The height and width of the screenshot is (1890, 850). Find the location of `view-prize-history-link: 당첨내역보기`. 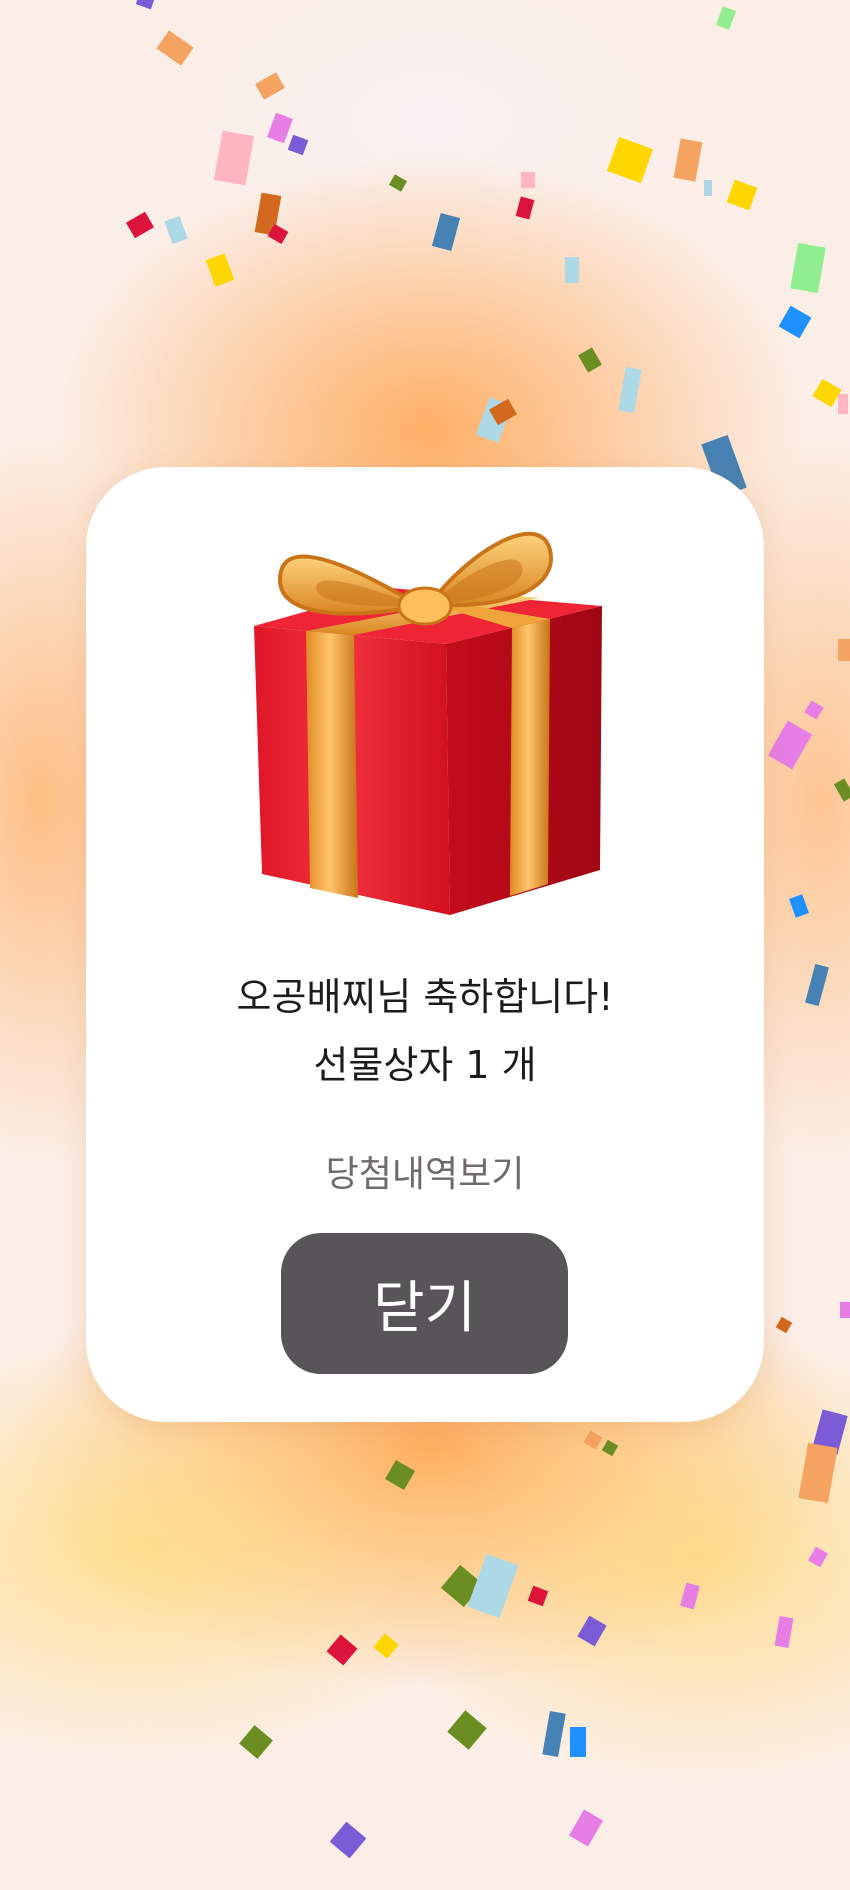

view-prize-history-link: 당첨내역보기 is located at coordinates (425, 1175).